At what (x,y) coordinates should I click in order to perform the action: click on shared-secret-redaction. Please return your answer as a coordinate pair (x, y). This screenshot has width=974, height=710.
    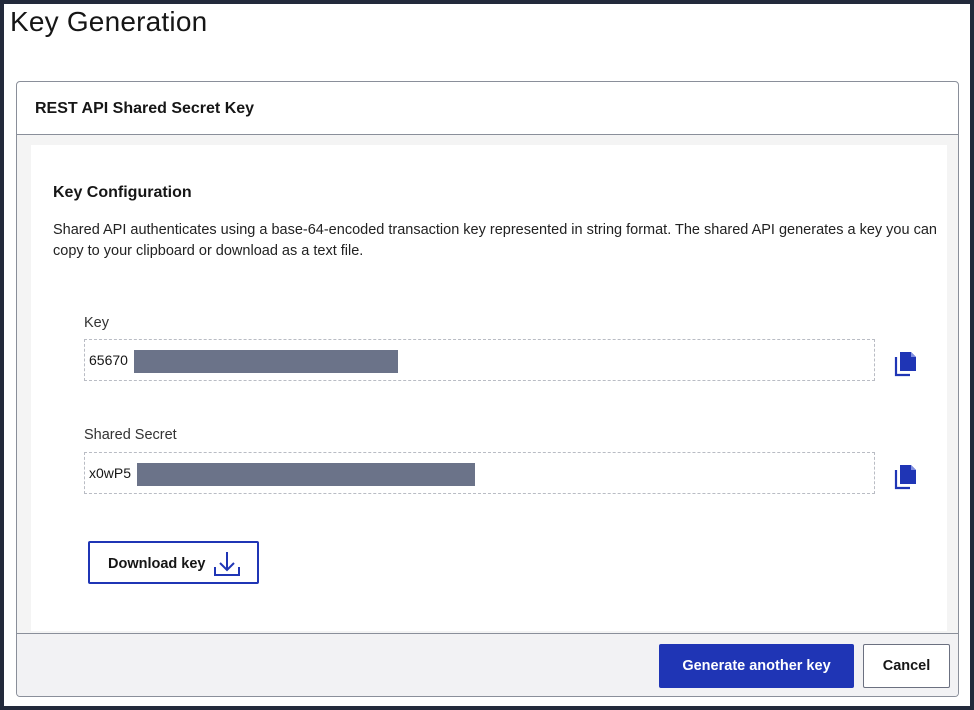
    Looking at the image, I should click on (306, 474).